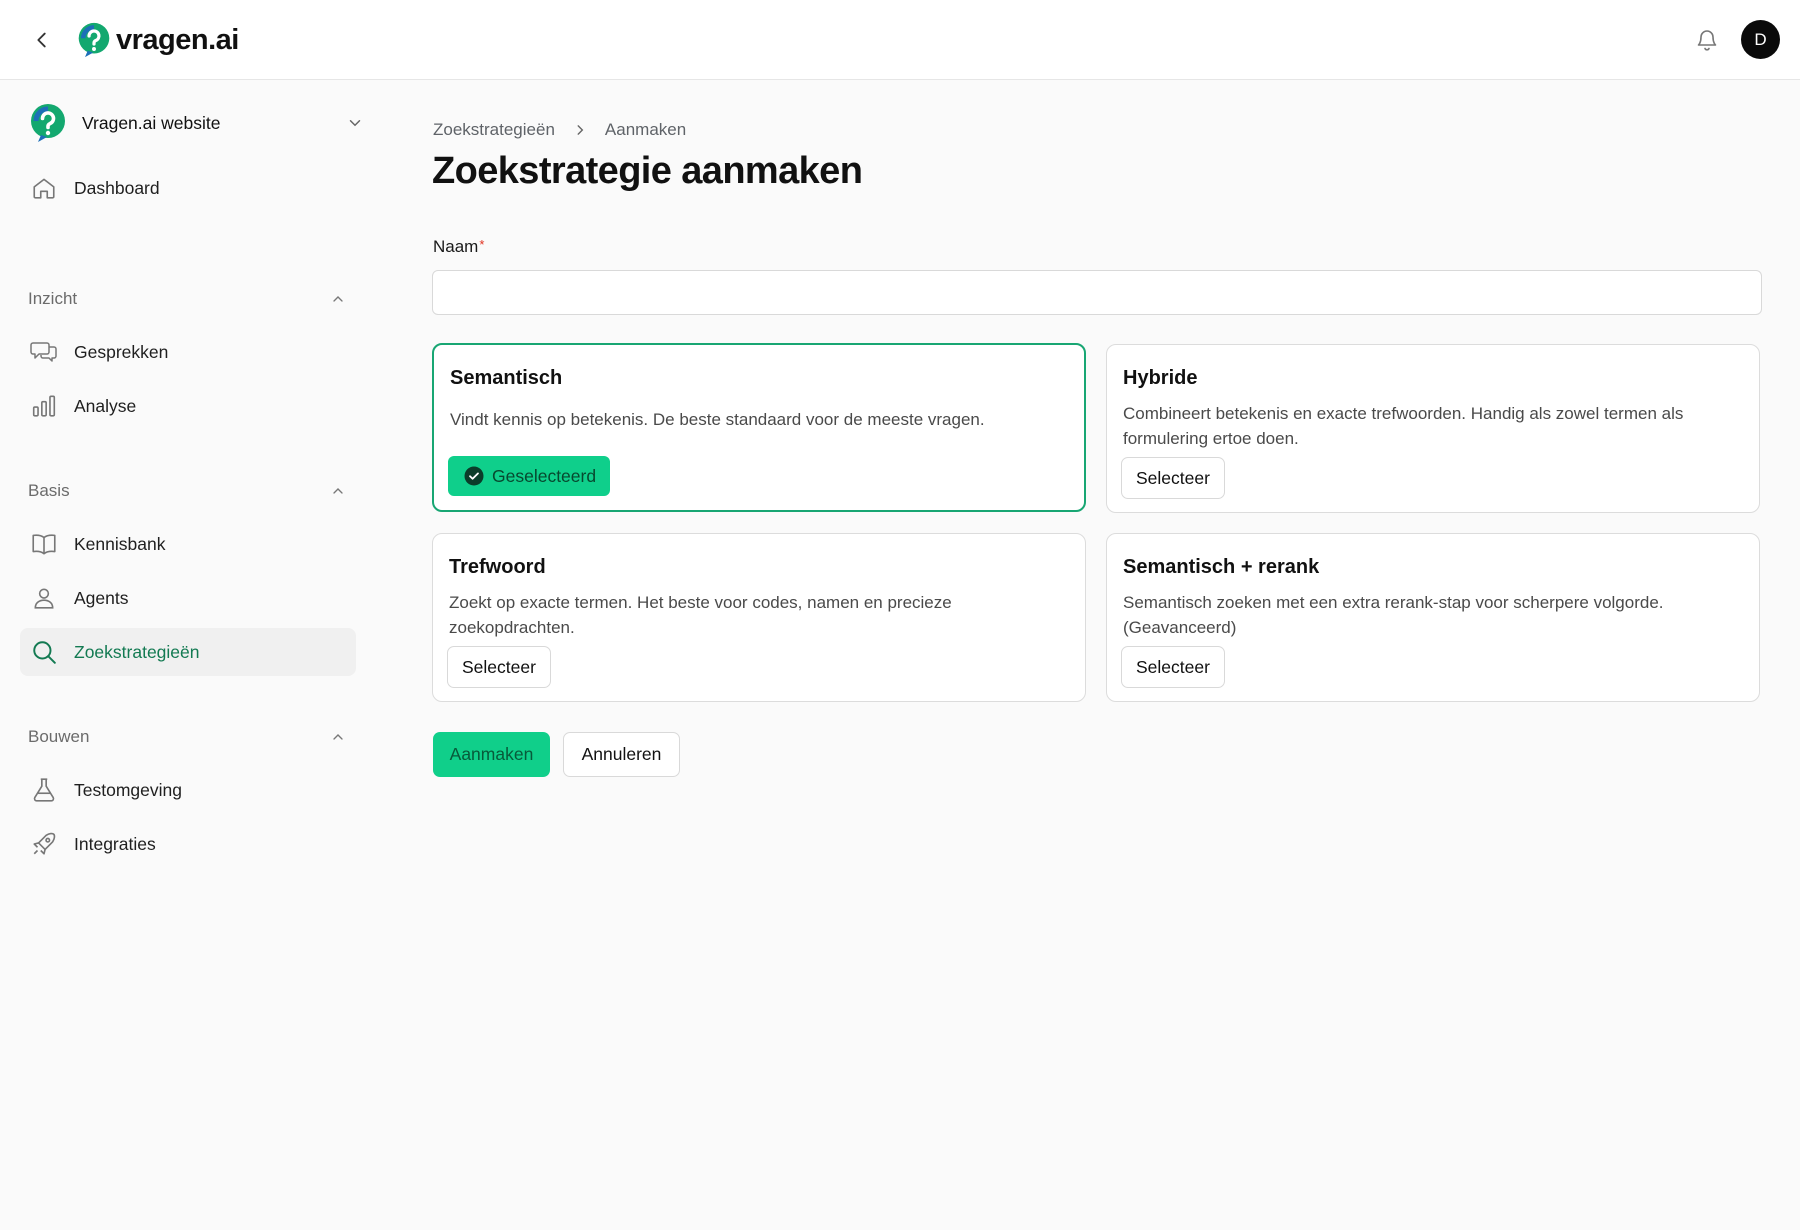 This screenshot has width=1800, height=1230. What do you see at coordinates (151, 122) in the screenshot?
I see `workspace-name: Vragen.ai website` at bounding box center [151, 122].